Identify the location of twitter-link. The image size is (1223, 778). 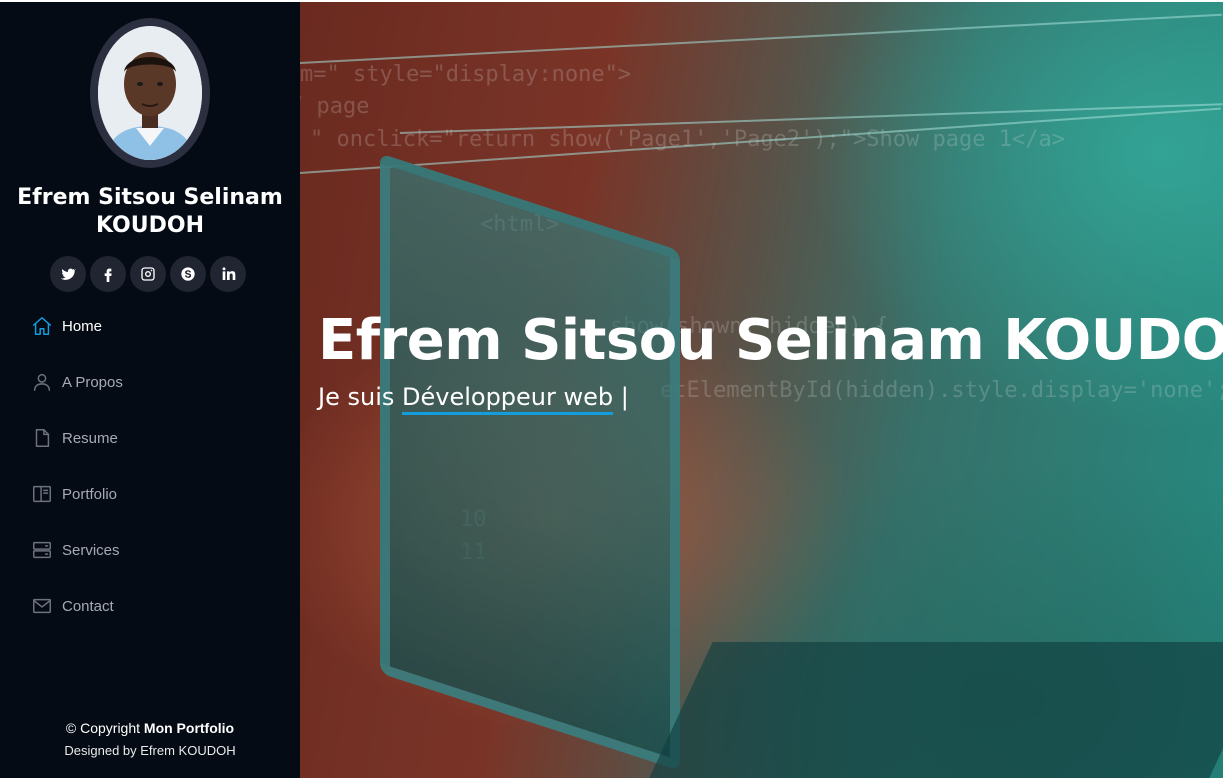
(68, 274).